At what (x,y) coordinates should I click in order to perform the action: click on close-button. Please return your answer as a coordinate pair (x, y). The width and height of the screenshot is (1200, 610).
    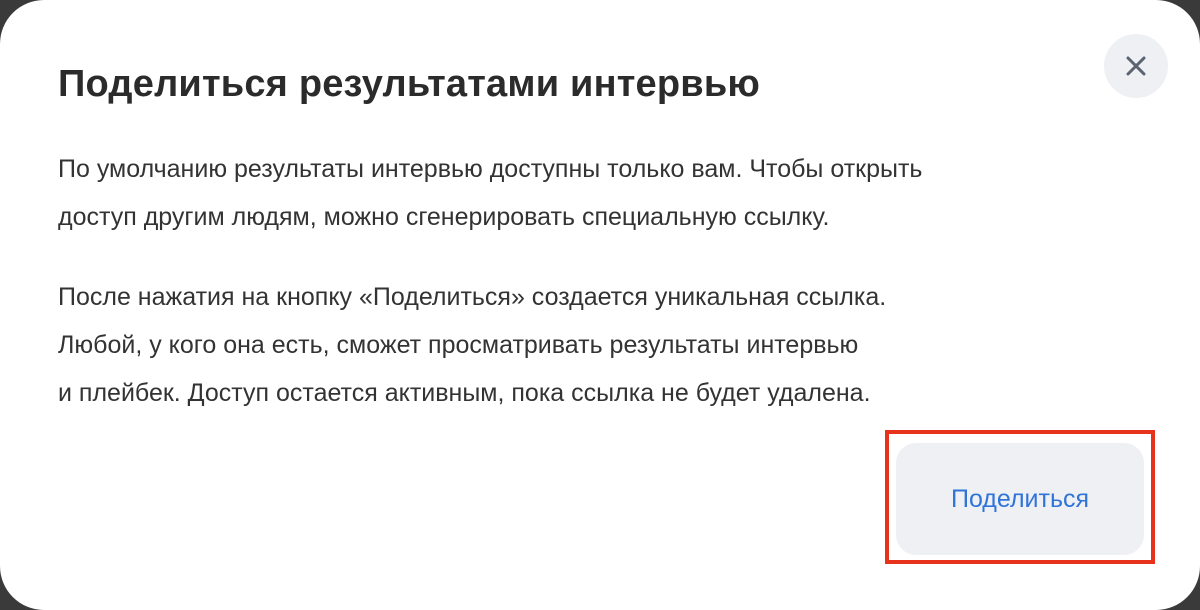
    Looking at the image, I should click on (1136, 66).